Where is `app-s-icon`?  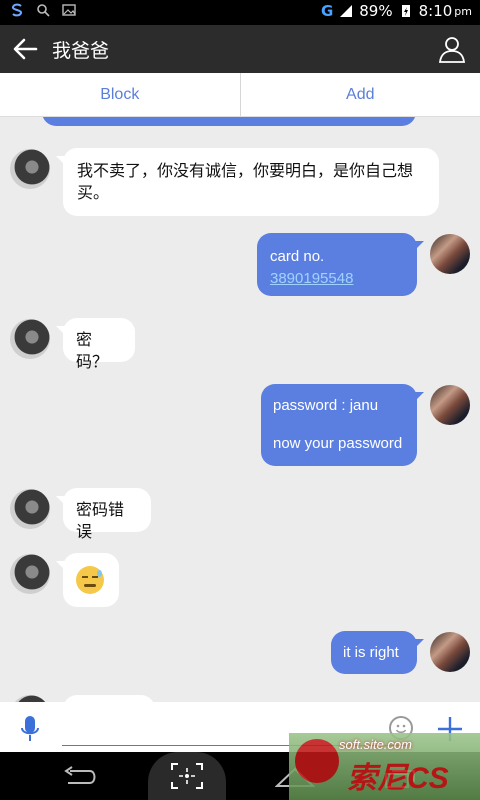
app-s-icon is located at coordinates (17, 10).